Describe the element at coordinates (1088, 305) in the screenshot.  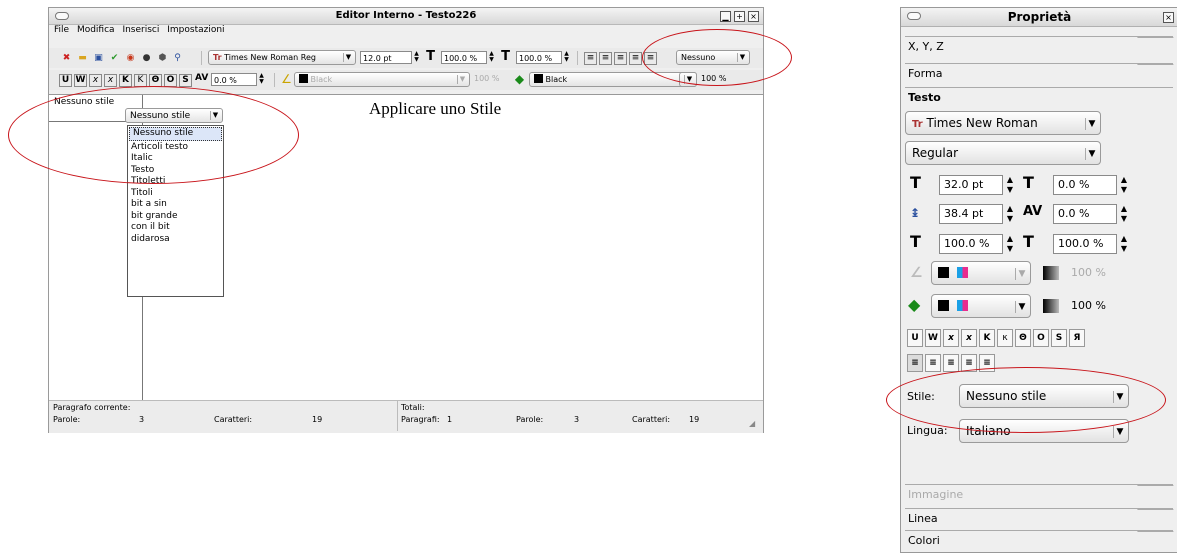
I see `fill-shade-value: 100 %` at that location.